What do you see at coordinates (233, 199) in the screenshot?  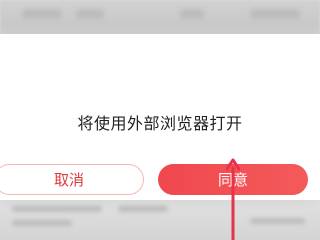 I see `up-arrow-icon` at bounding box center [233, 199].